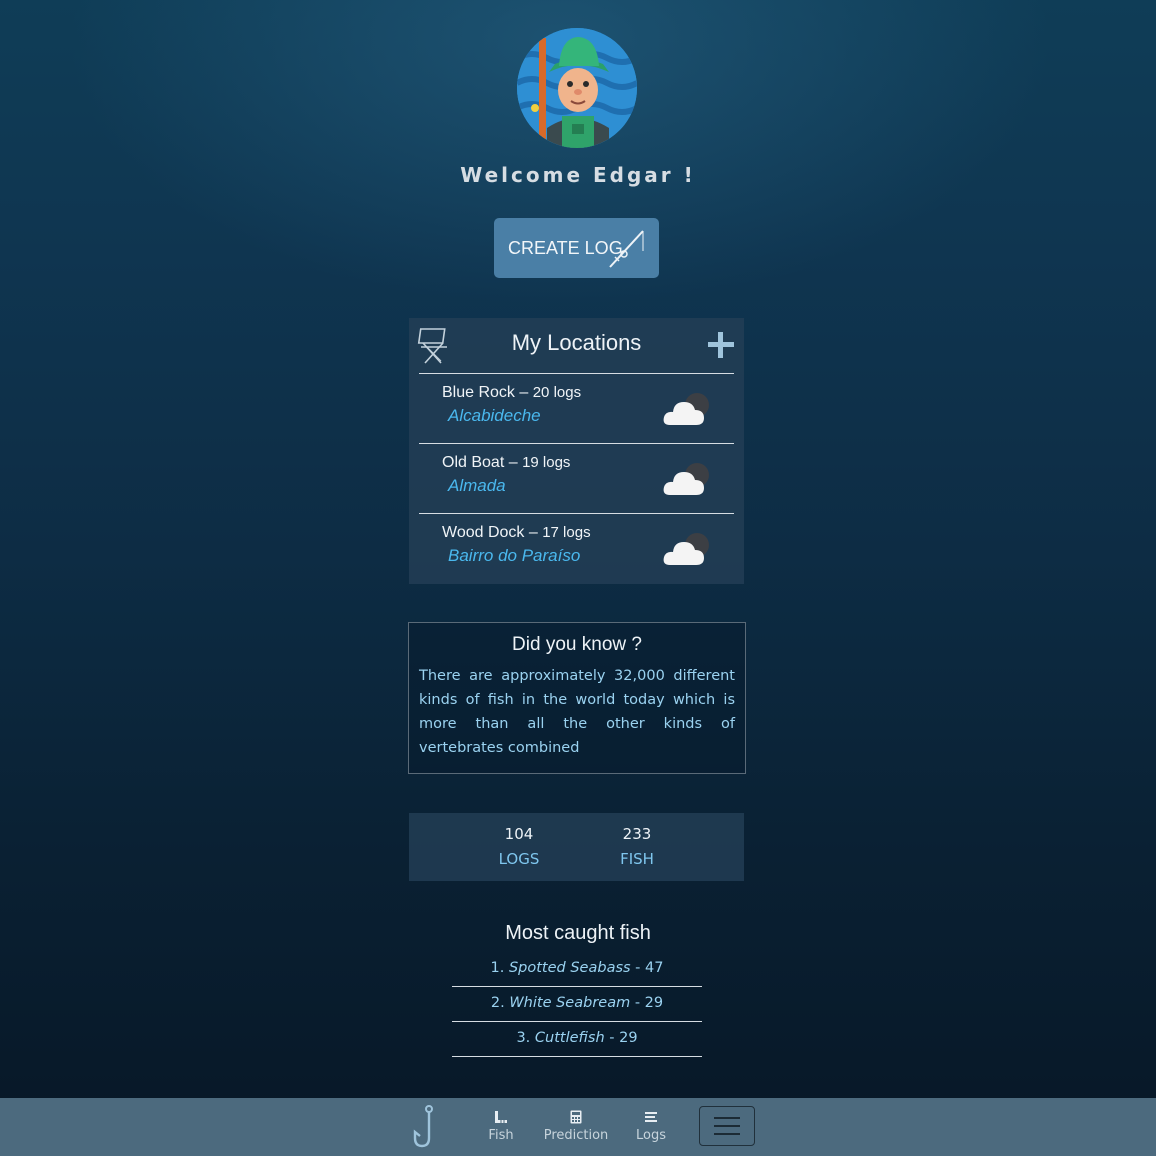 The image size is (1156, 1156). What do you see at coordinates (576, 1135) in the screenshot?
I see `nav-prediction-label: Prediction` at bounding box center [576, 1135].